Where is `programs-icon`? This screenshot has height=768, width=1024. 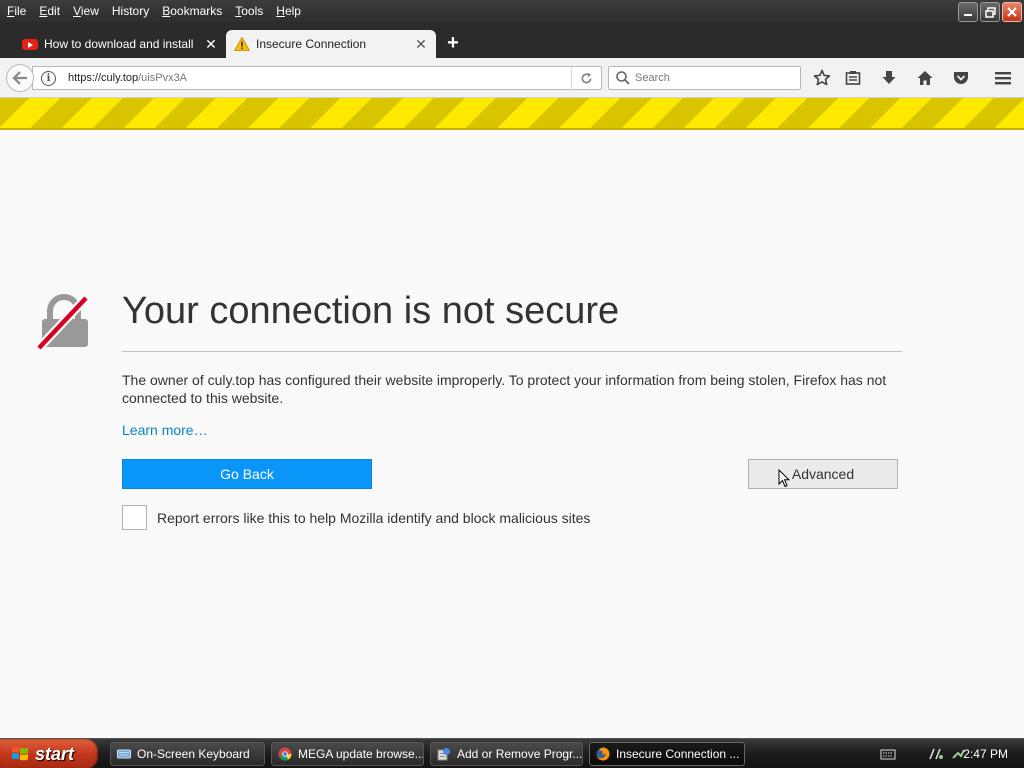 programs-icon is located at coordinates (443, 754).